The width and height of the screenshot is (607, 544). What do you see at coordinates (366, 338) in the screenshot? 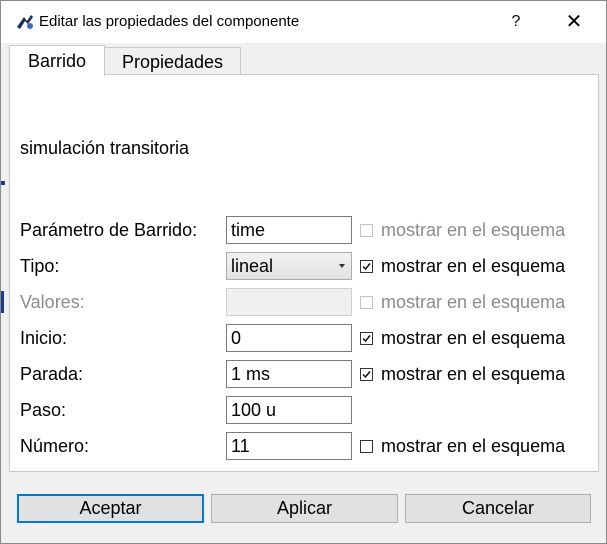
I see `start-show-checkbox` at bounding box center [366, 338].